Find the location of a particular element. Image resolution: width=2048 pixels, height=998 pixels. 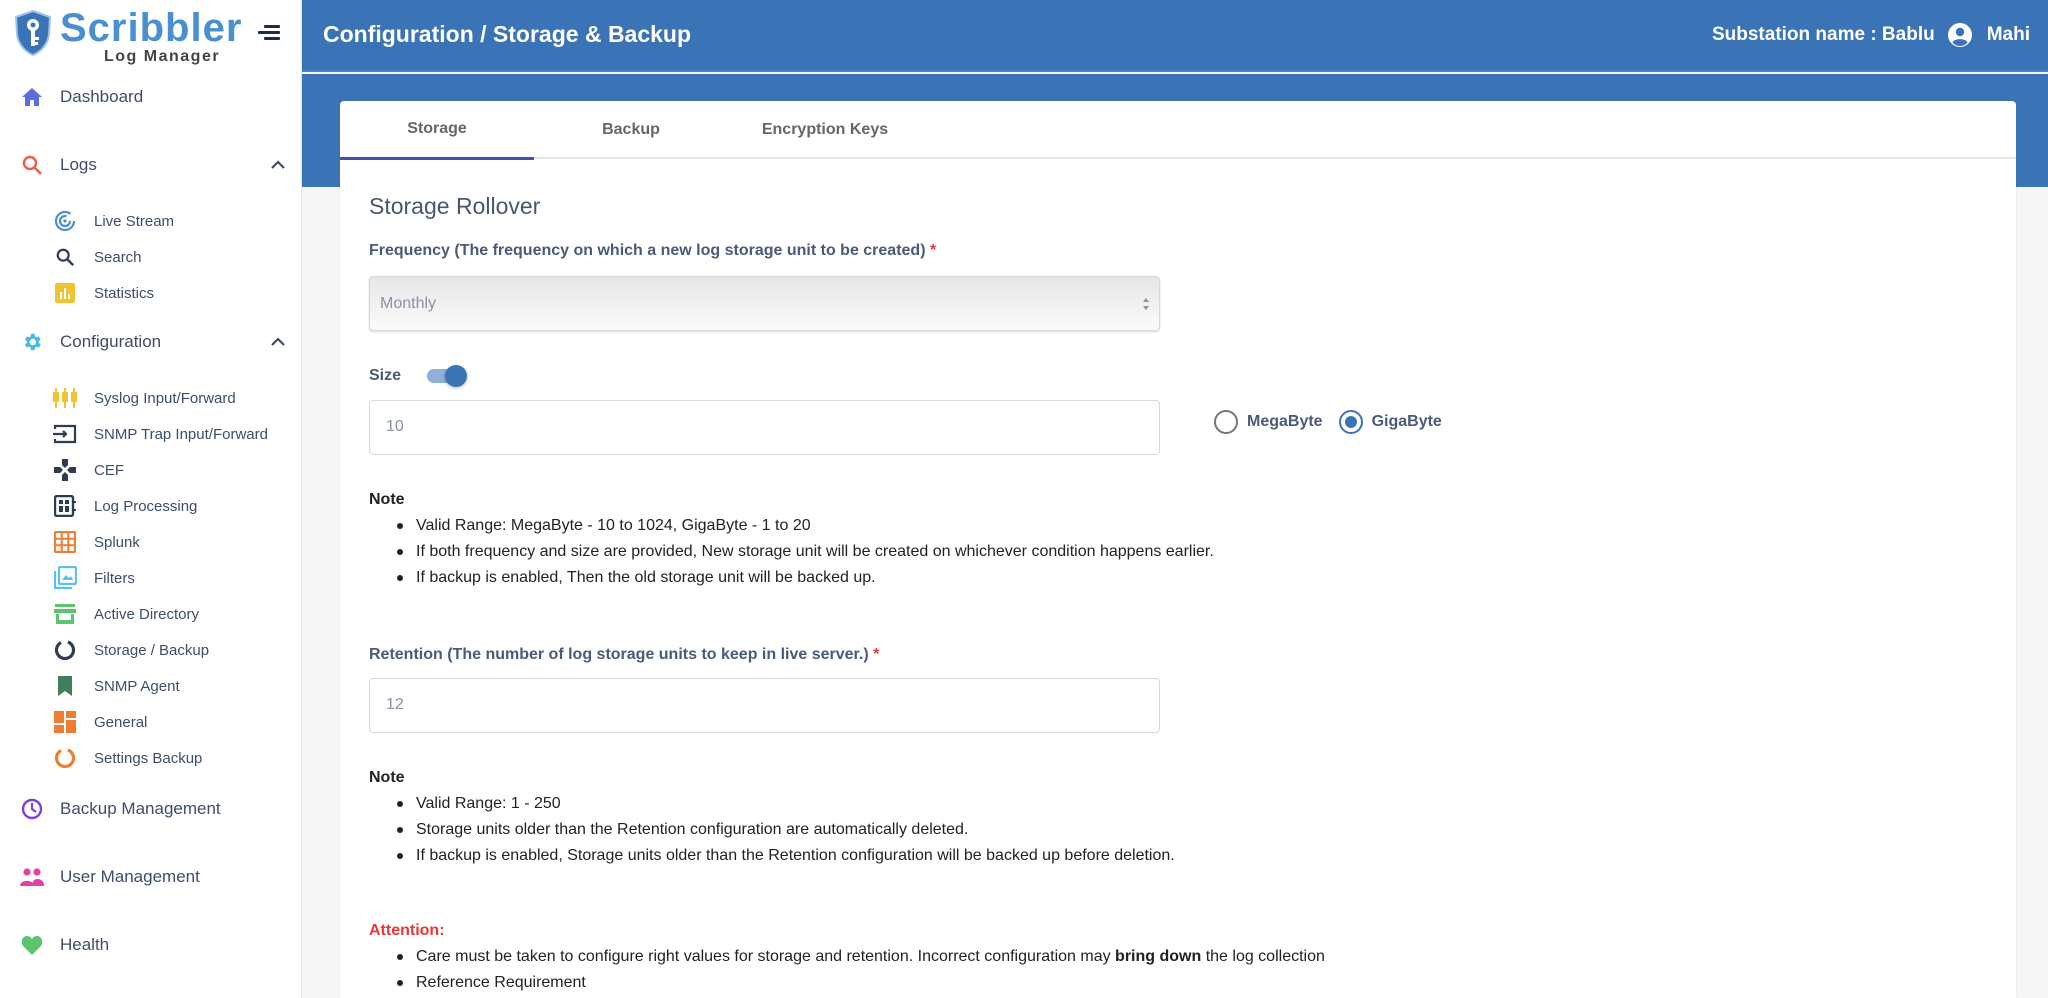

section-title: Storage Rollover is located at coordinates (455, 206).